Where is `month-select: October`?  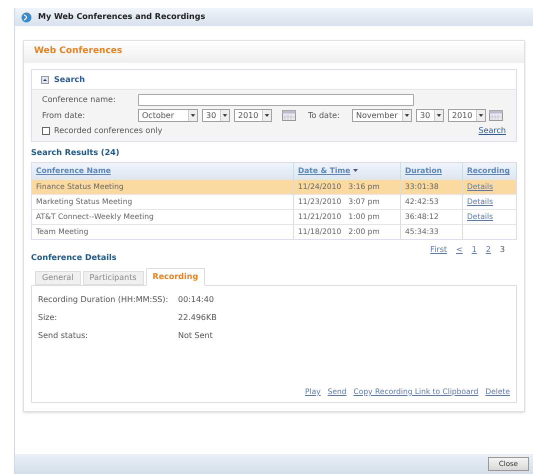 month-select: October is located at coordinates (168, 115).